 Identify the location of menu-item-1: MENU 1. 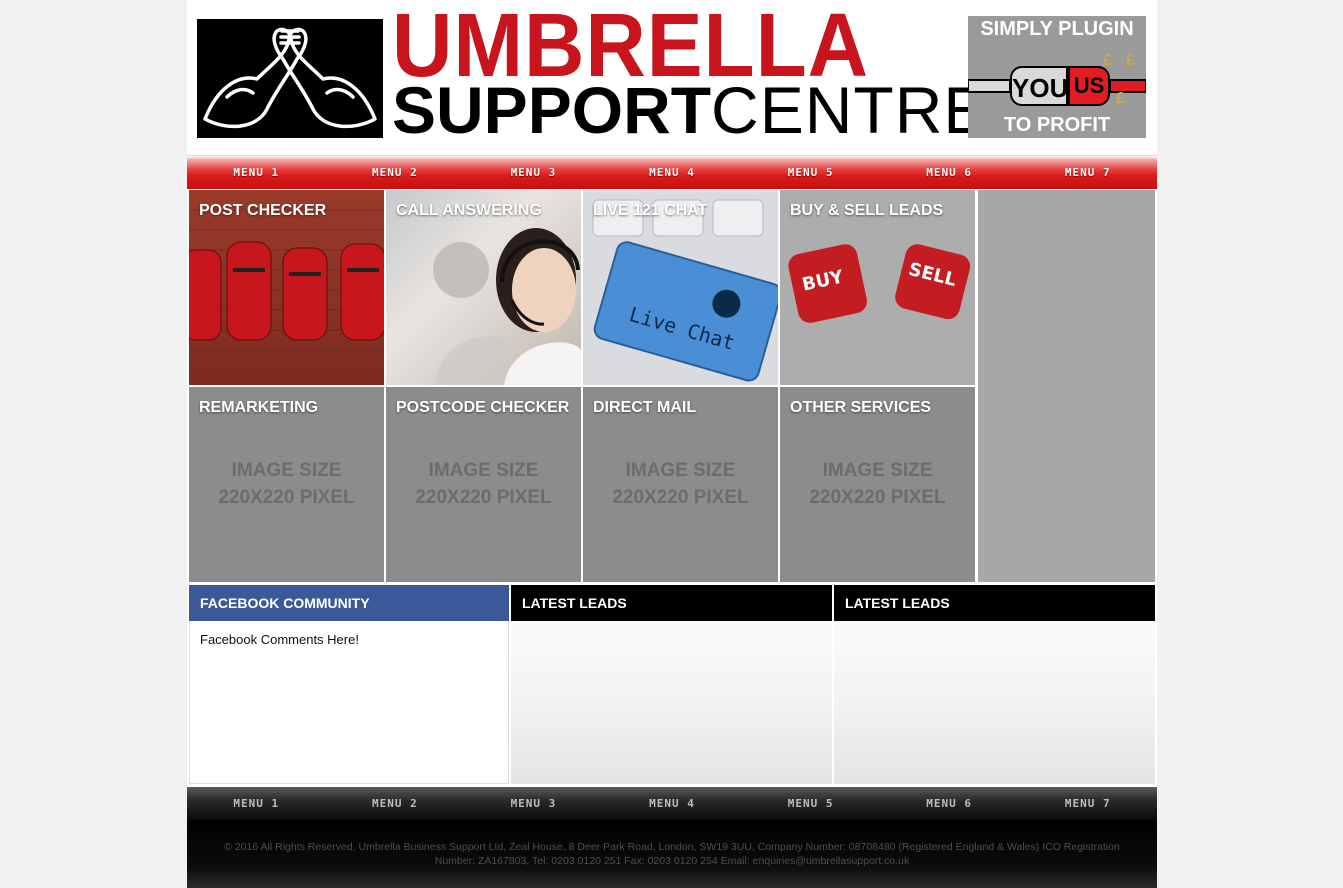
(256, 172).